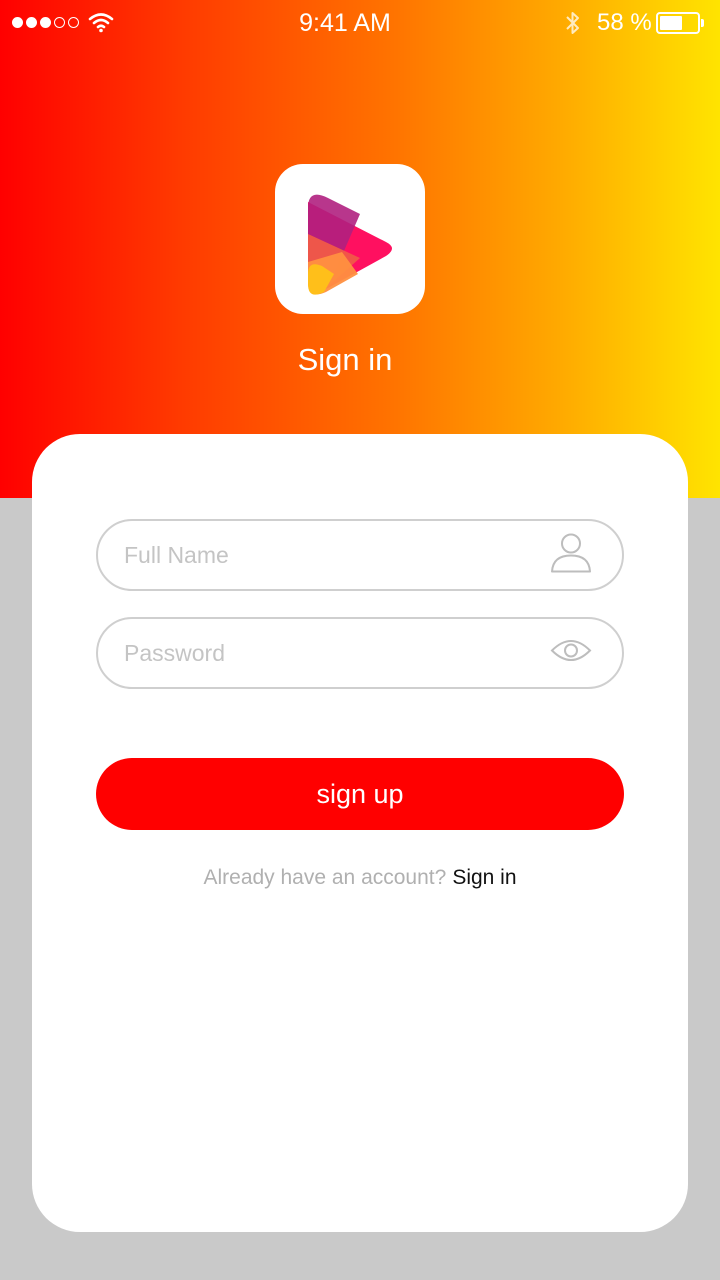 This screenshot has height=1280, width=720. What do you see at coordinates (360, 794) in the screenshot?
I see `sign-up-button: sign up` at bounding box center [360, 794].